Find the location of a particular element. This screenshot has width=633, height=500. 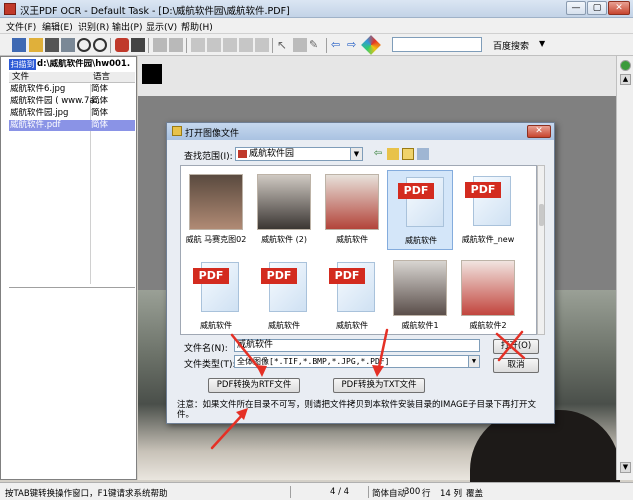

cross-mark-line is located at coordinates (510, 346).